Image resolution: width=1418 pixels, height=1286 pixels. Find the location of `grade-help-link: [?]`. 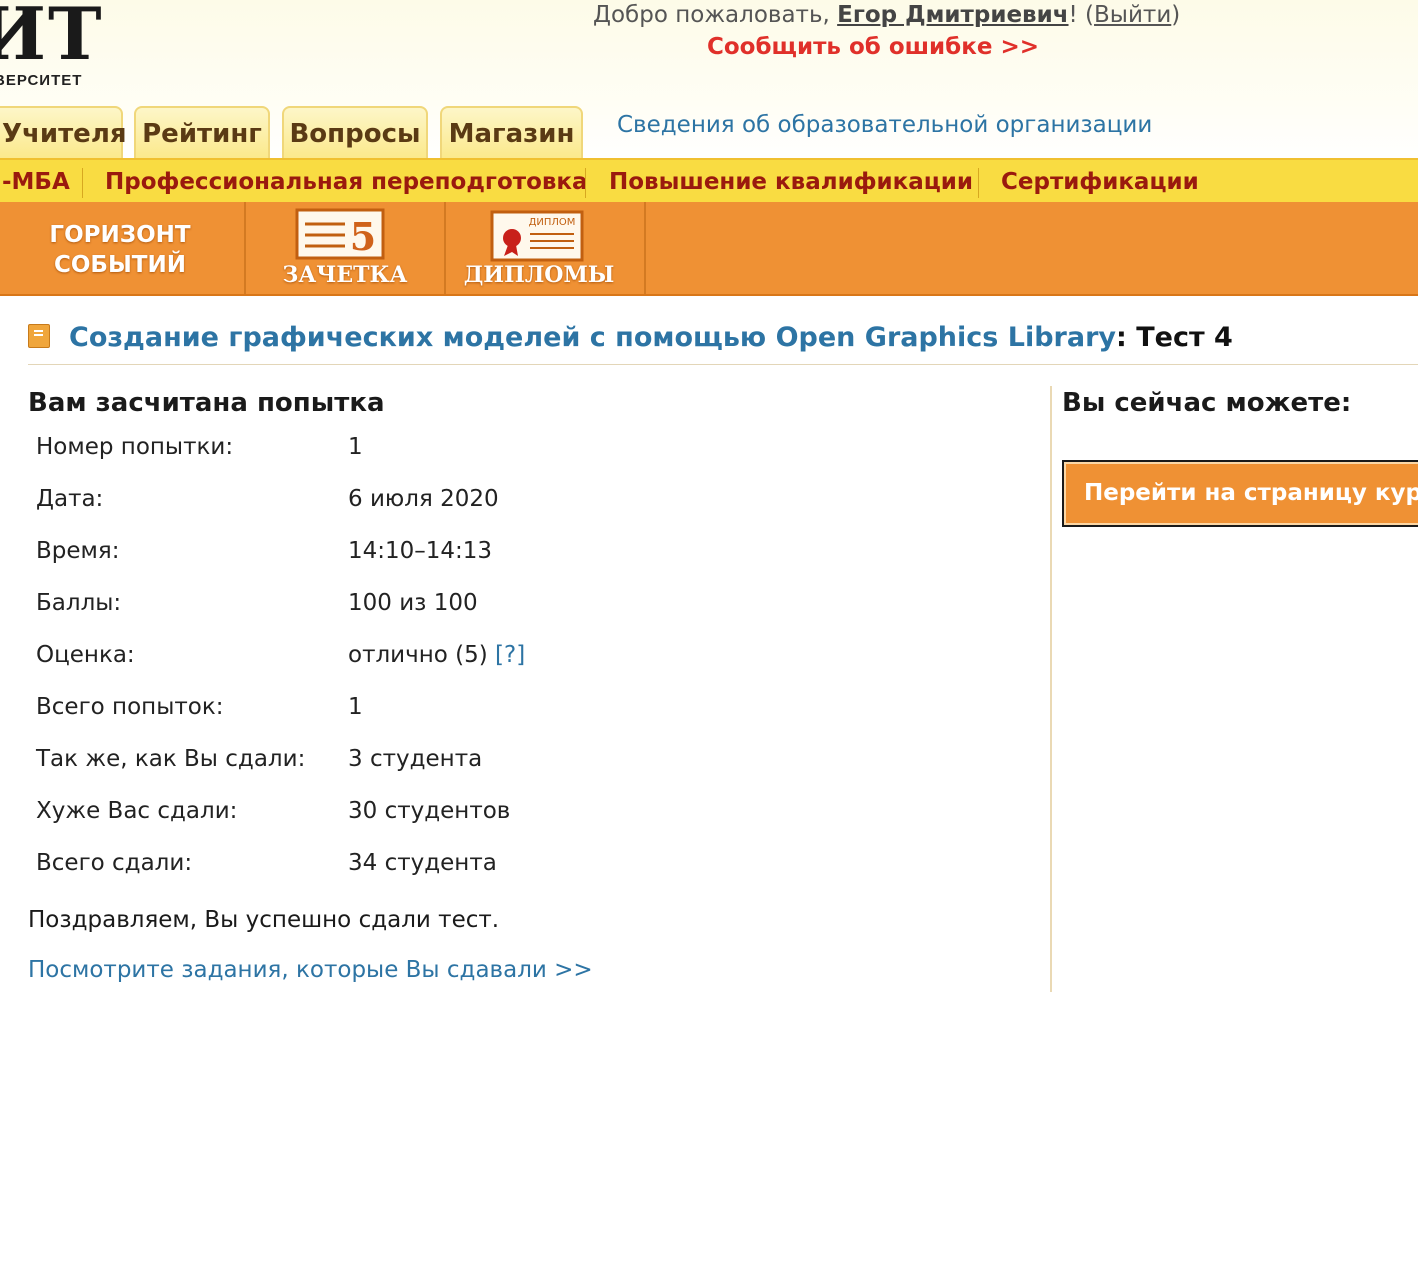

grade-help-link: [?] is located at coordinates (510, 655).